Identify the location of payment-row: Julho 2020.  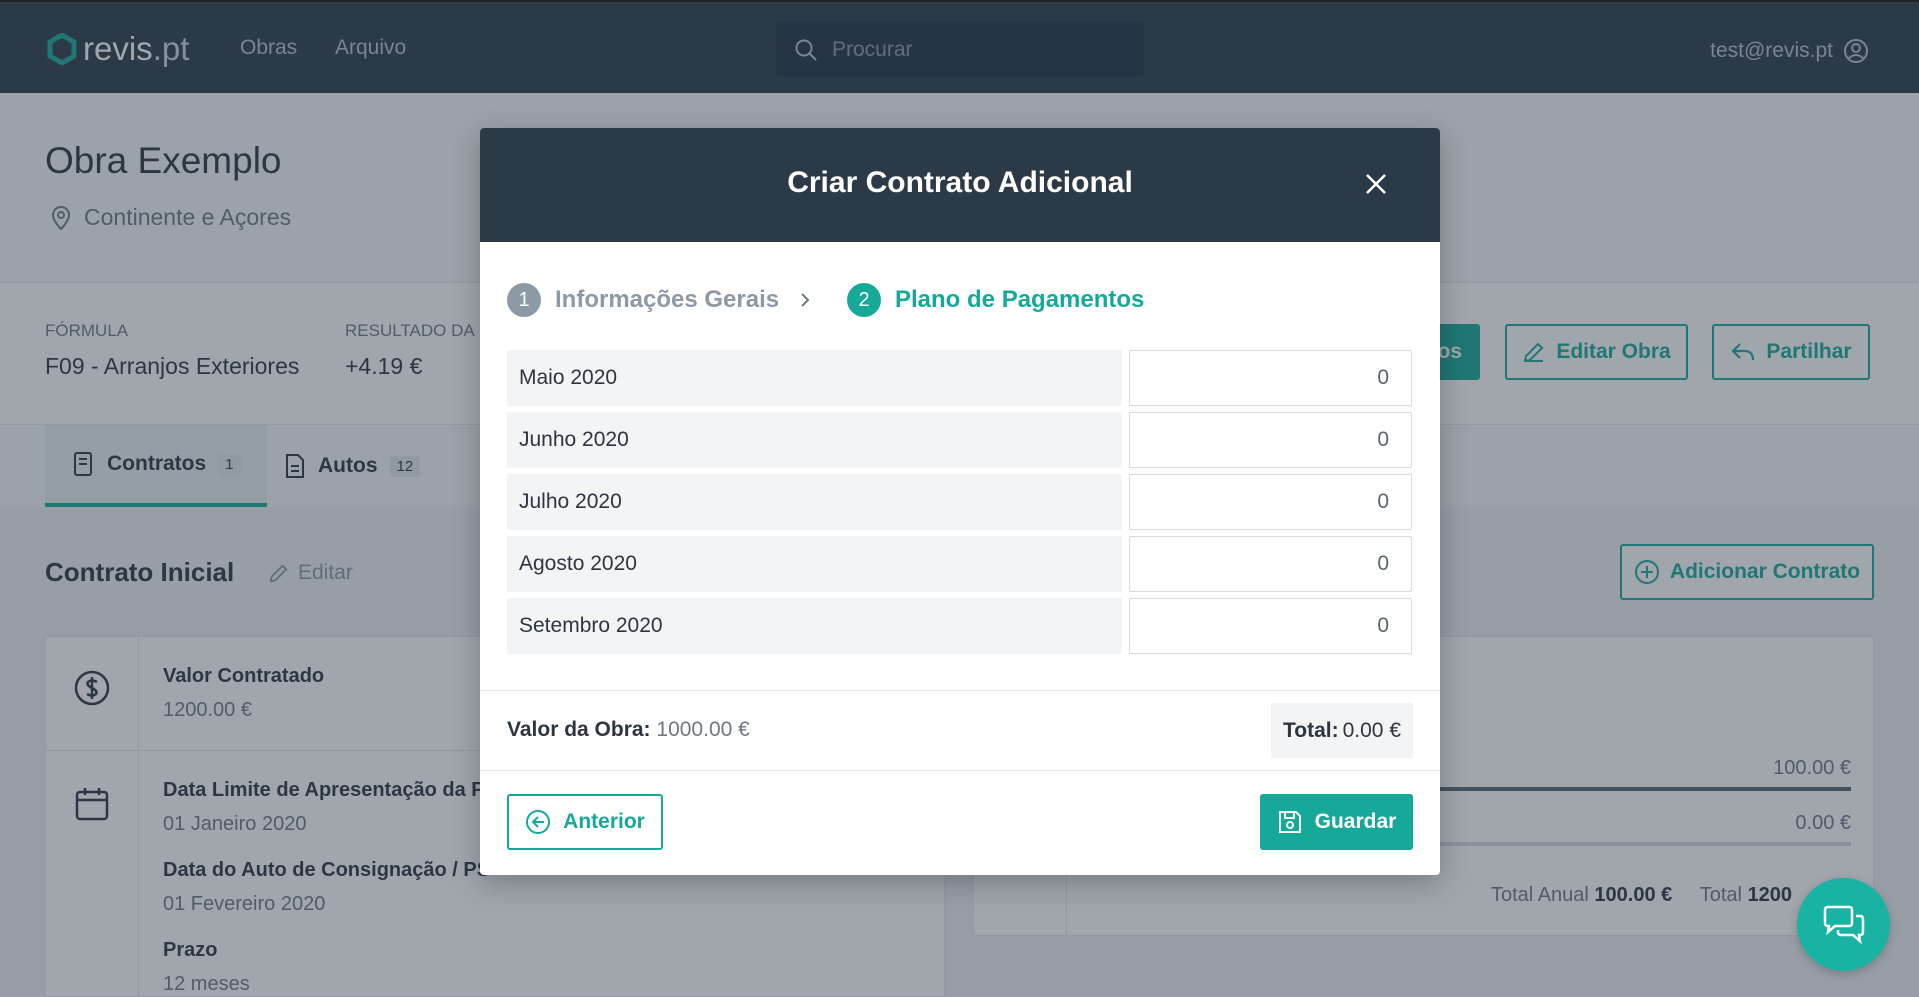
(959, 502).